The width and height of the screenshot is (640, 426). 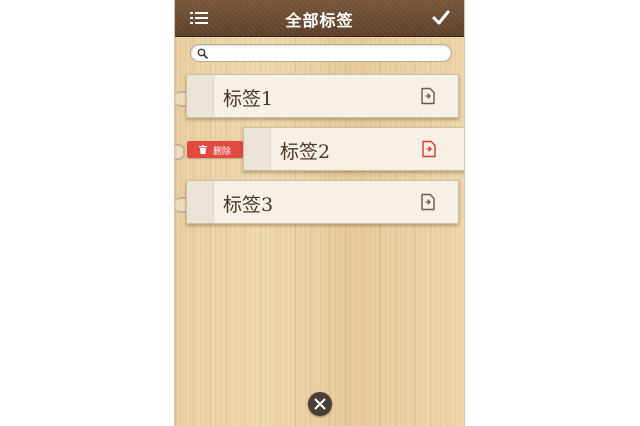 I want to click on tag-label: 标签1, so click(x=248, y=99).